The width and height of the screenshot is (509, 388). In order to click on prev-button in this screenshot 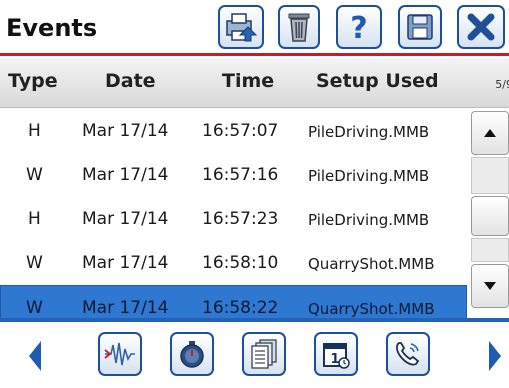, I will do `click(35, 358)`.